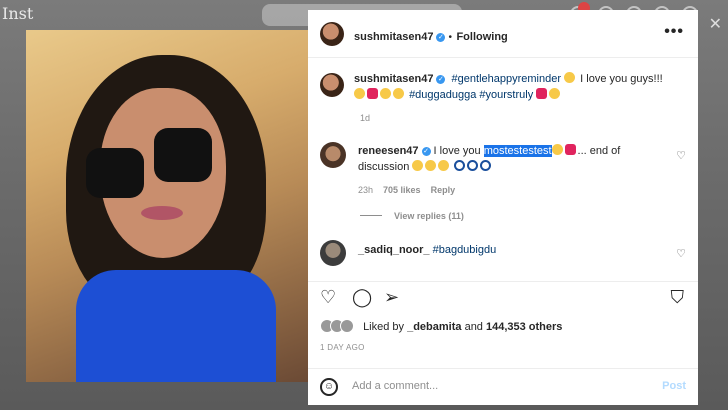 This screenshot has height=410, width=728. I want to click on comment-2: _sadiq_noor_ #bagdubigdu, so click(427, 250).